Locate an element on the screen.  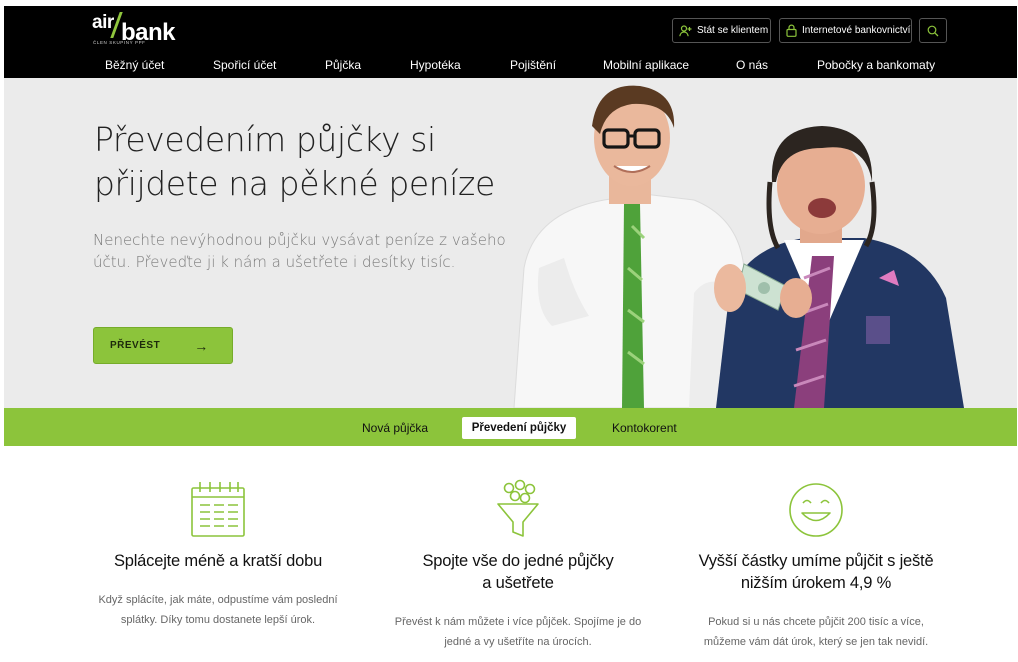
nav-item-branches-atms: Pobočky a bankomaty is located at coordinates (876, 65).